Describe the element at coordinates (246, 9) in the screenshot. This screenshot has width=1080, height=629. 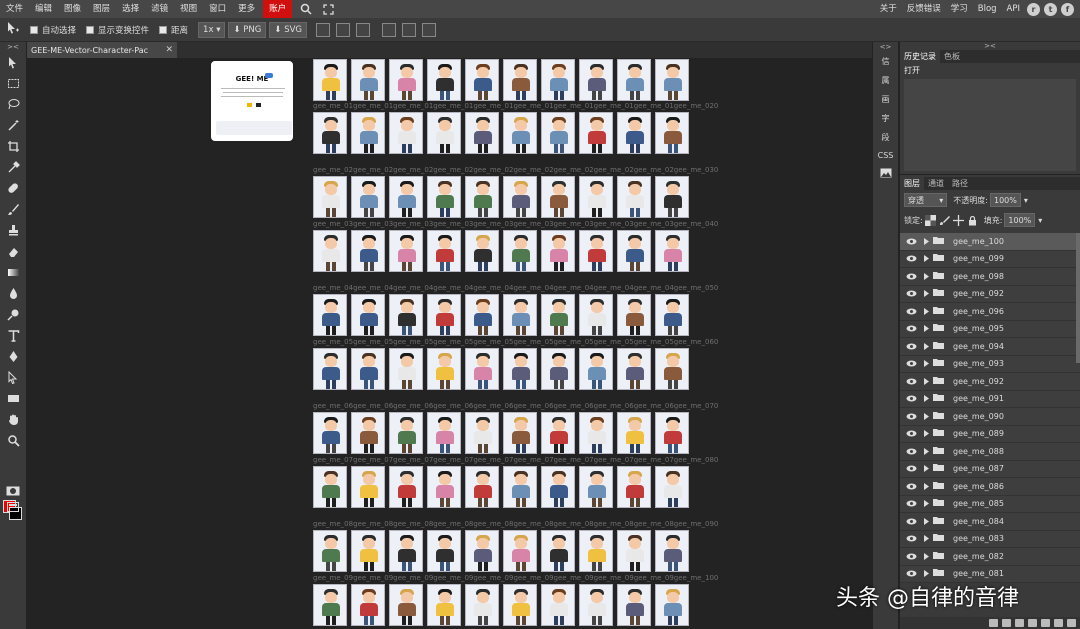
I see `menu-more: 更多` at that location.